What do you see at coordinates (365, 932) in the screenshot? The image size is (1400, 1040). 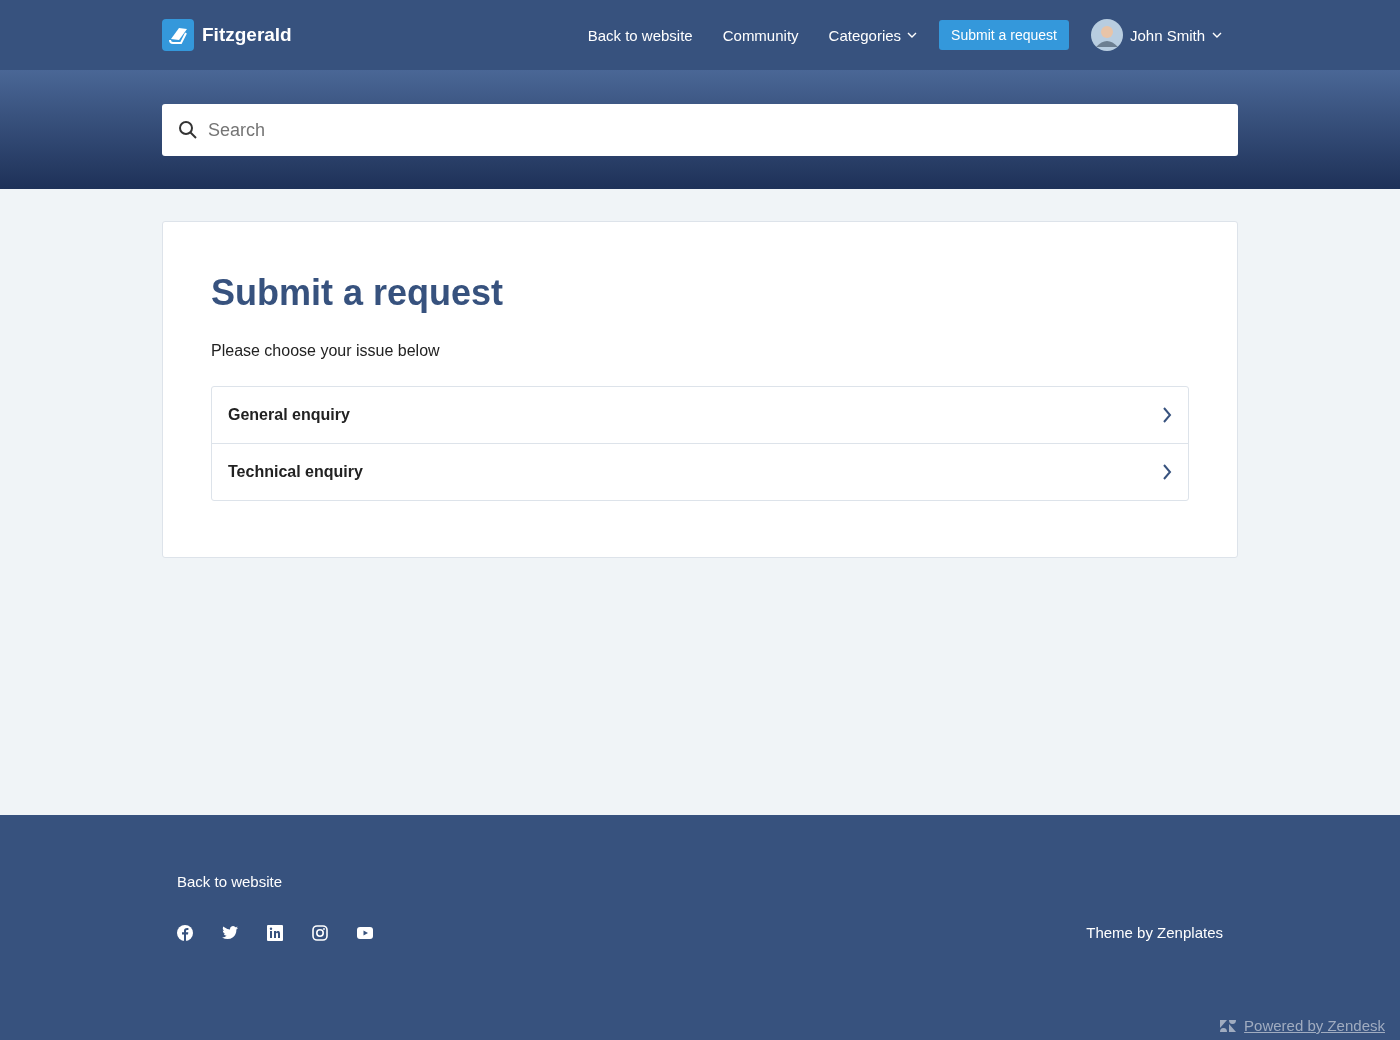 I see `youtube-icon` at bounding box center [365, 932].